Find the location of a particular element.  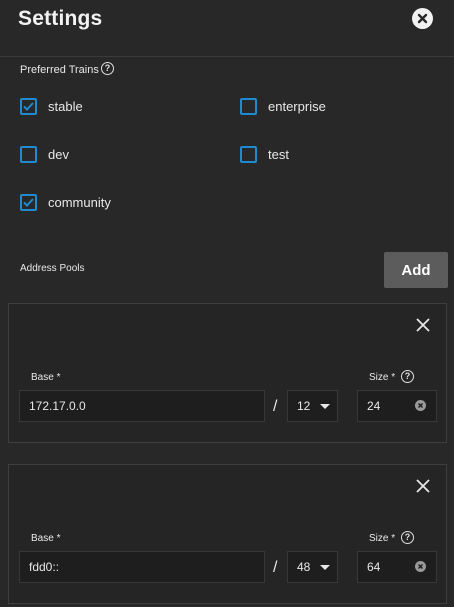

preferred-trains-label: Preferred Trains is located at coordinates (59, 70).